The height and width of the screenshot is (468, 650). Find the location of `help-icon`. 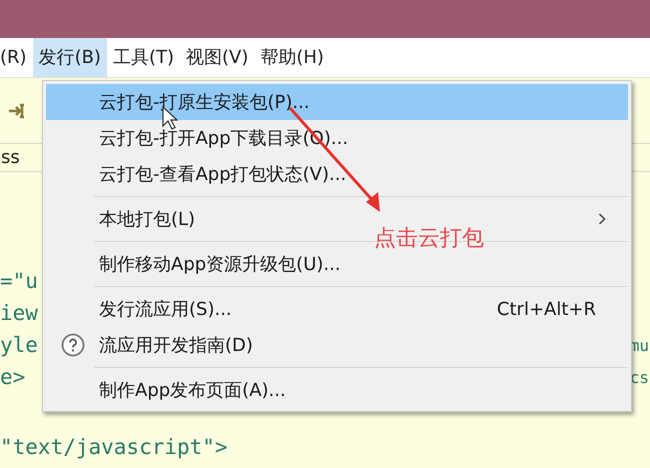

help-icon is located at coordinates (72, 345).